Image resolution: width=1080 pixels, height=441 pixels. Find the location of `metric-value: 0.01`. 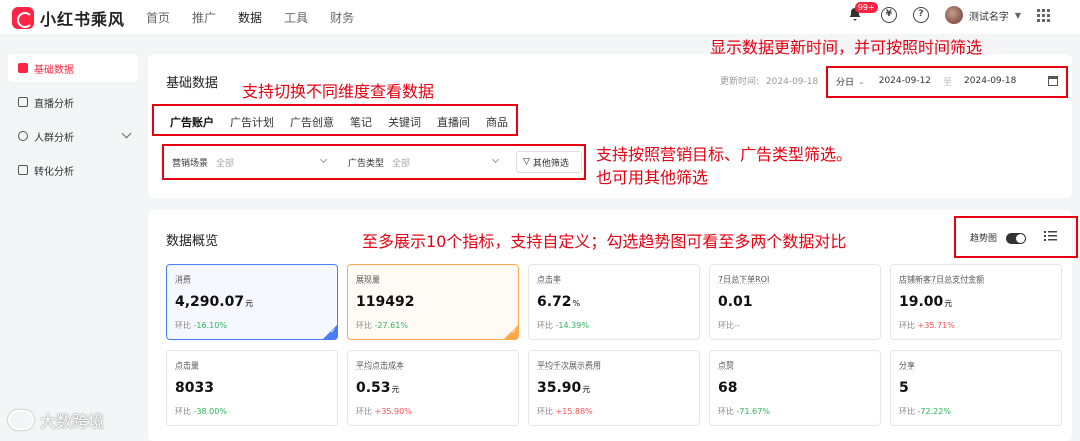

metric-value: 0.01 is located at coordinates (735, 302).